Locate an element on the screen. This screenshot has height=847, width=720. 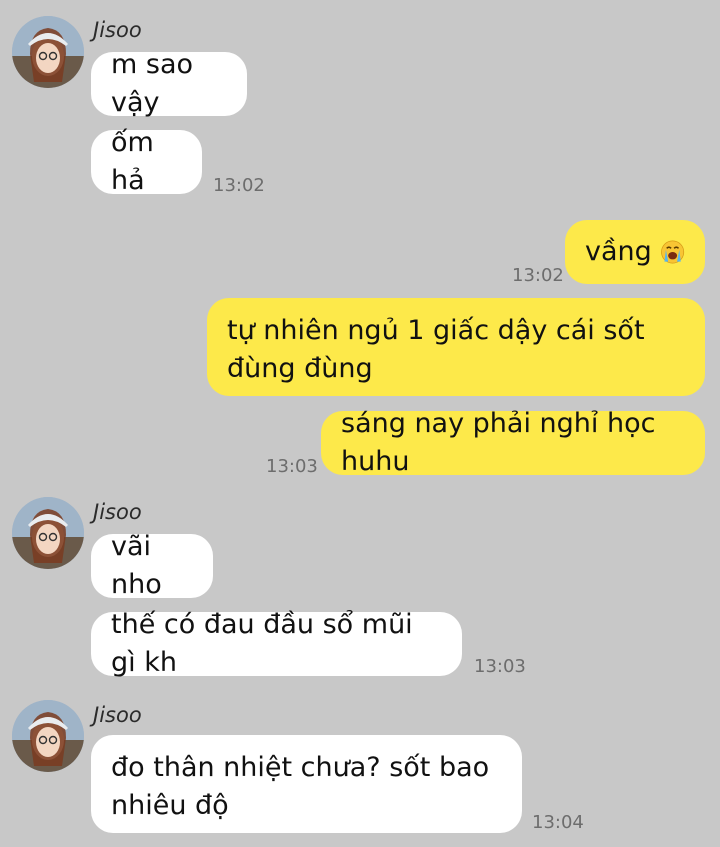
message-bubble-incoming: m sao vậy is located at coordinates (169, 83).